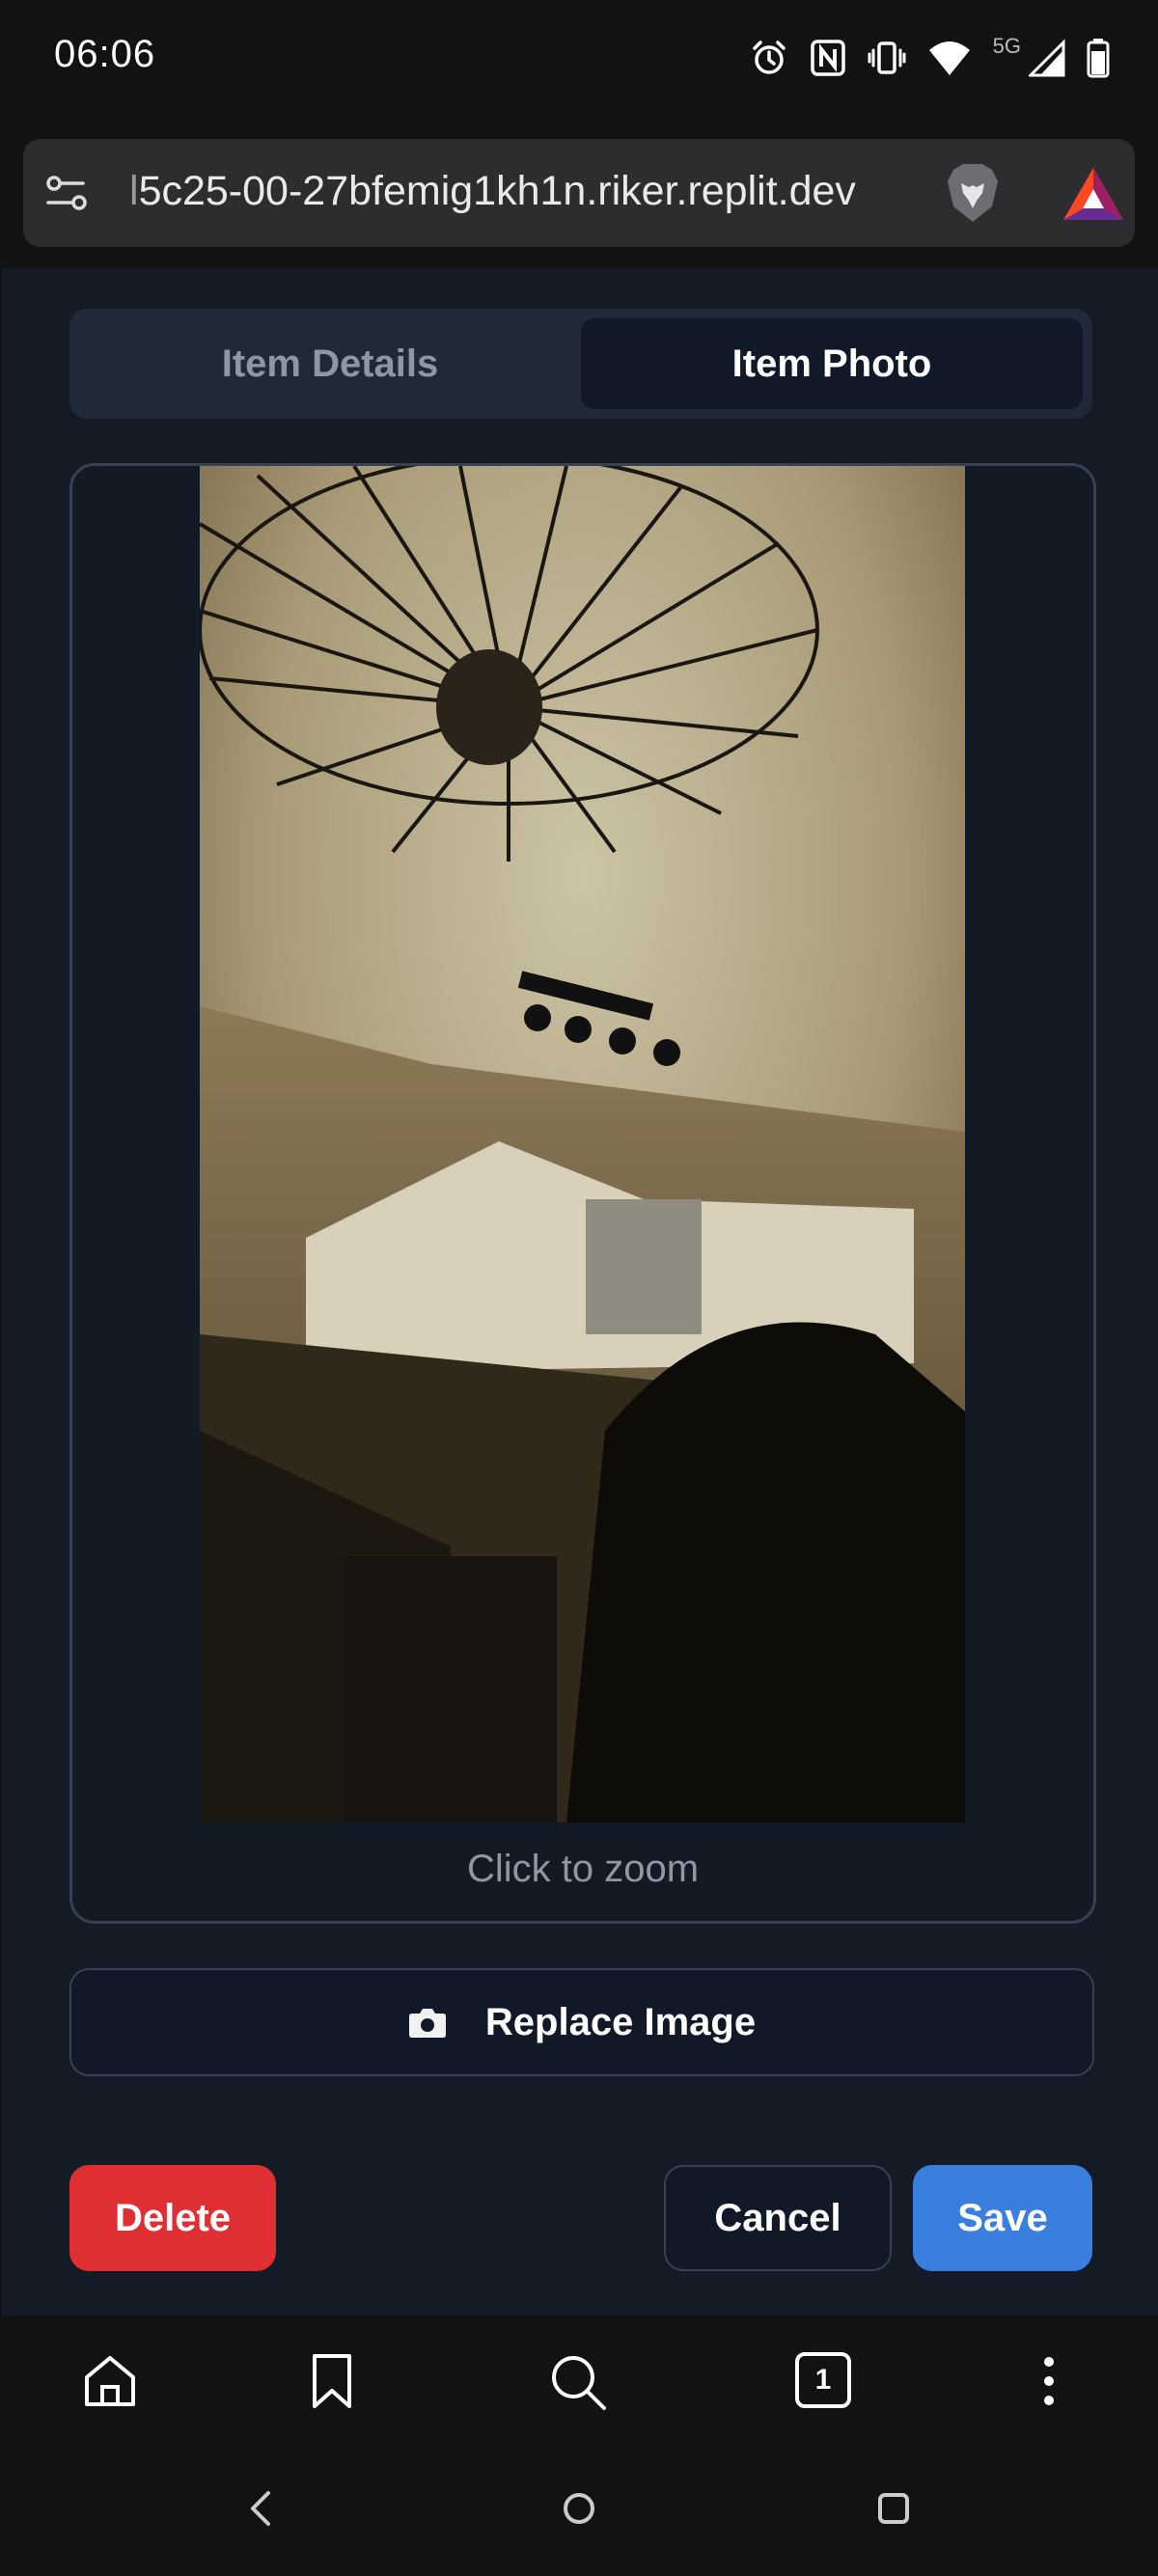  I want to click on home-circle-icon, so click(579, 2509).